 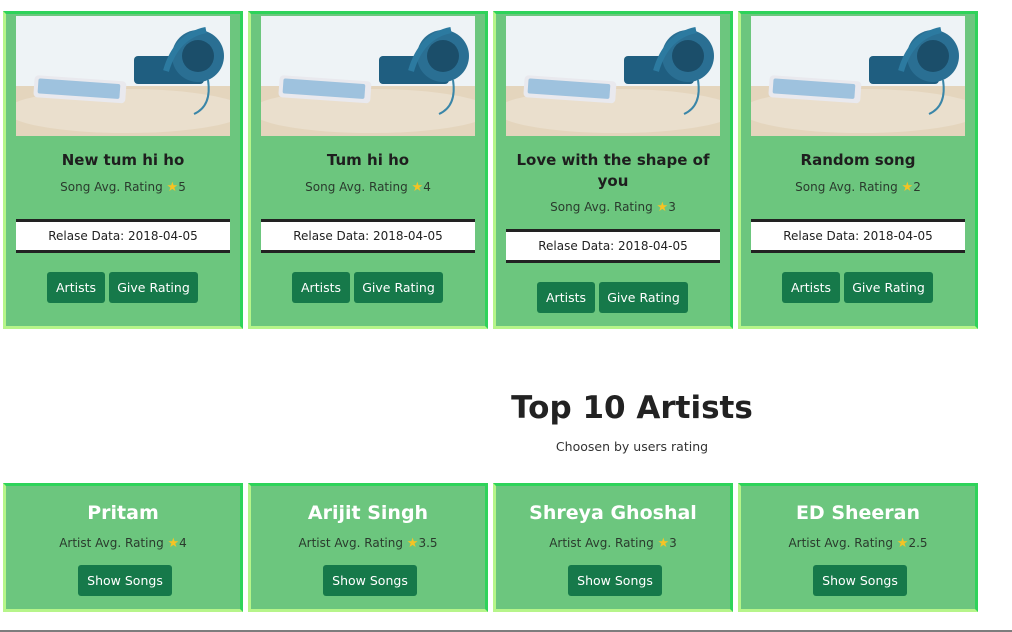 I want to click on song-rating: Song Avg. Rating ★4, so click(x=368, y=187).